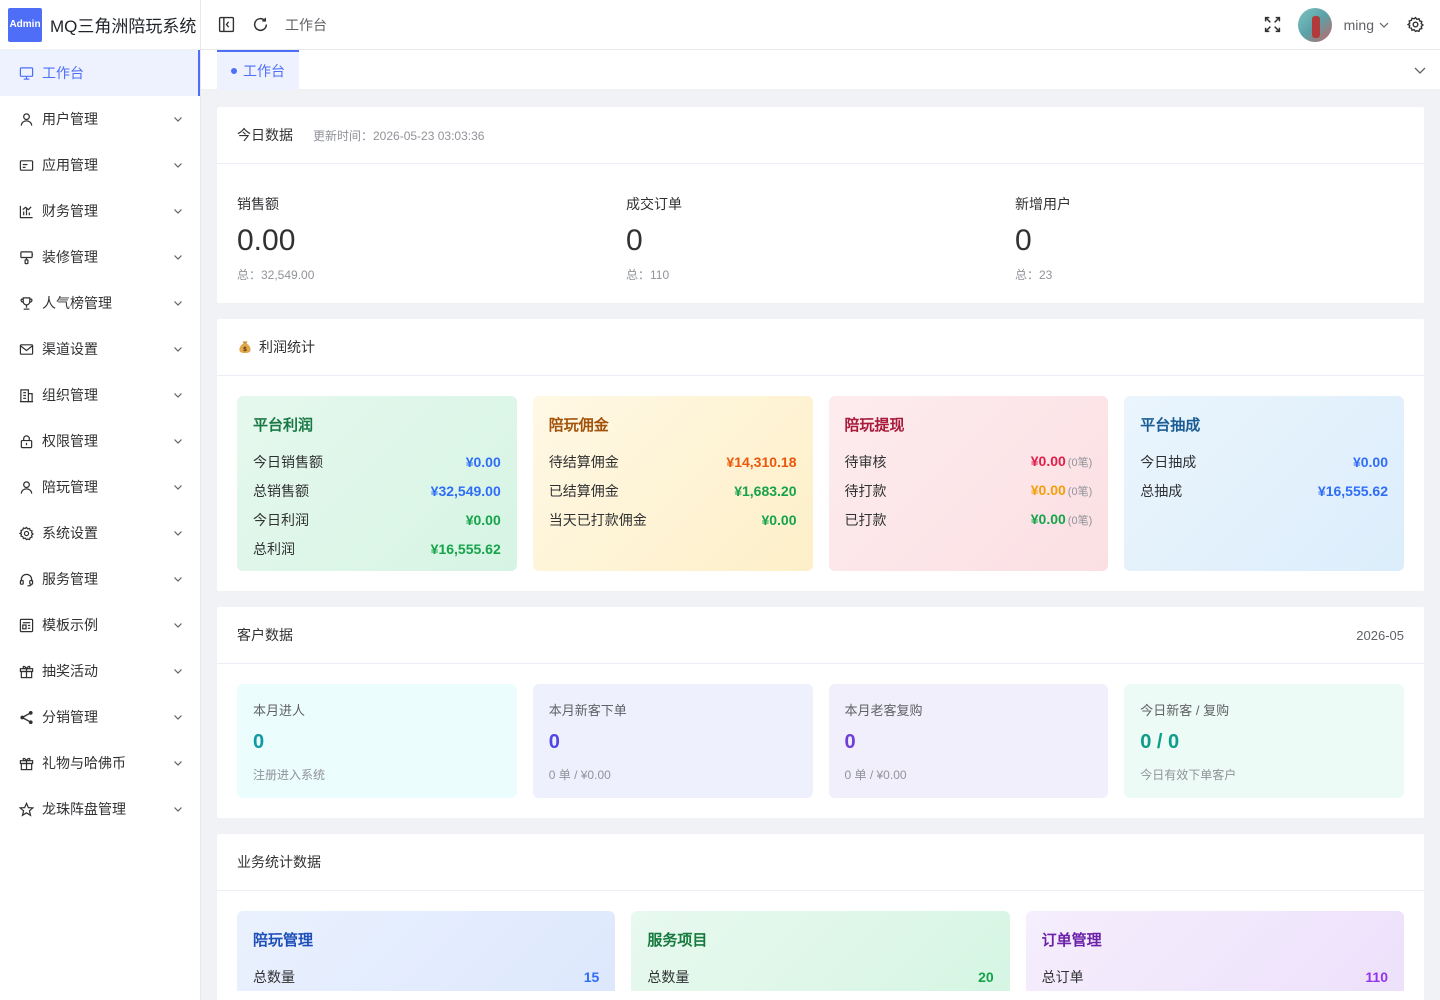 This screenshot has height=1000, width=1440. Describe the element at coordinates (1359, 25) in the screenshot. I see `user-name: ming` at that location.